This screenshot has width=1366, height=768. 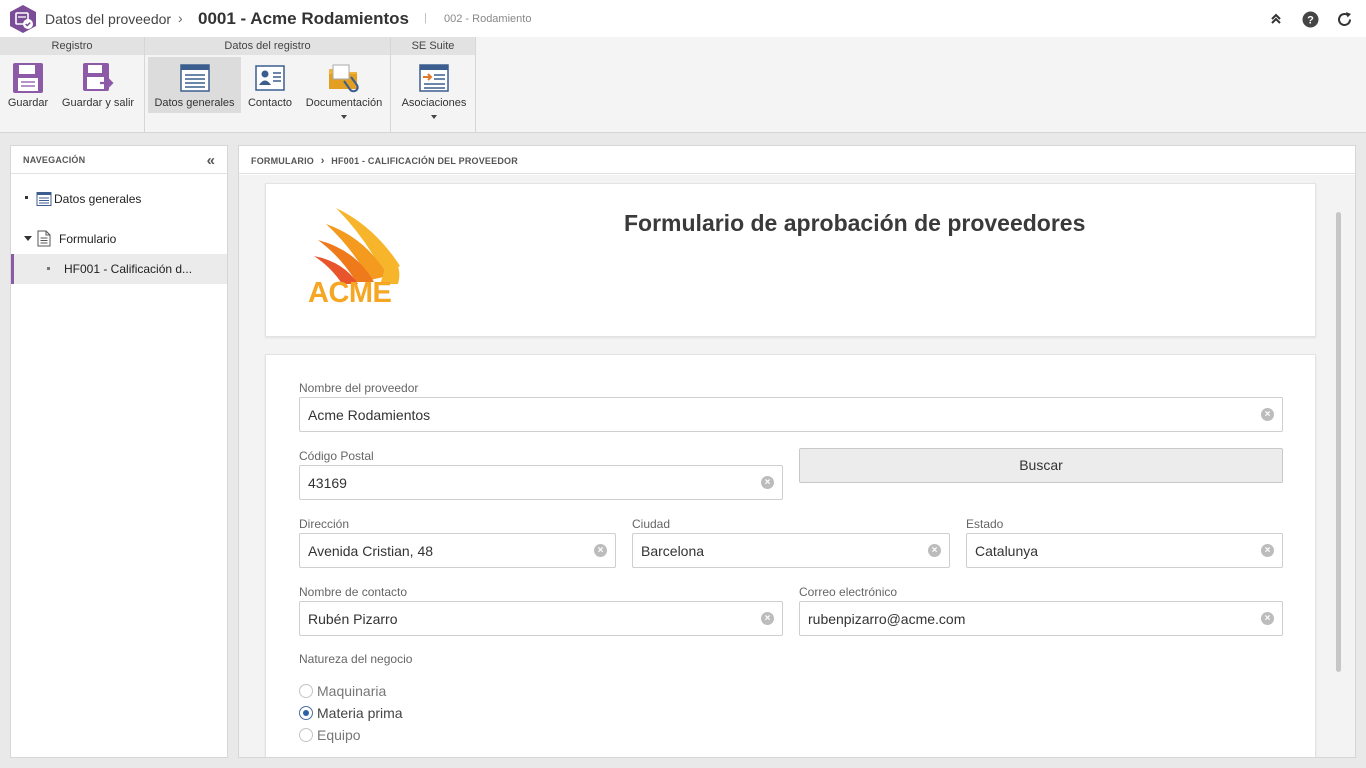 I want to click on breadcrumb-item: FORMULARIO, so click(x=282, y=161).